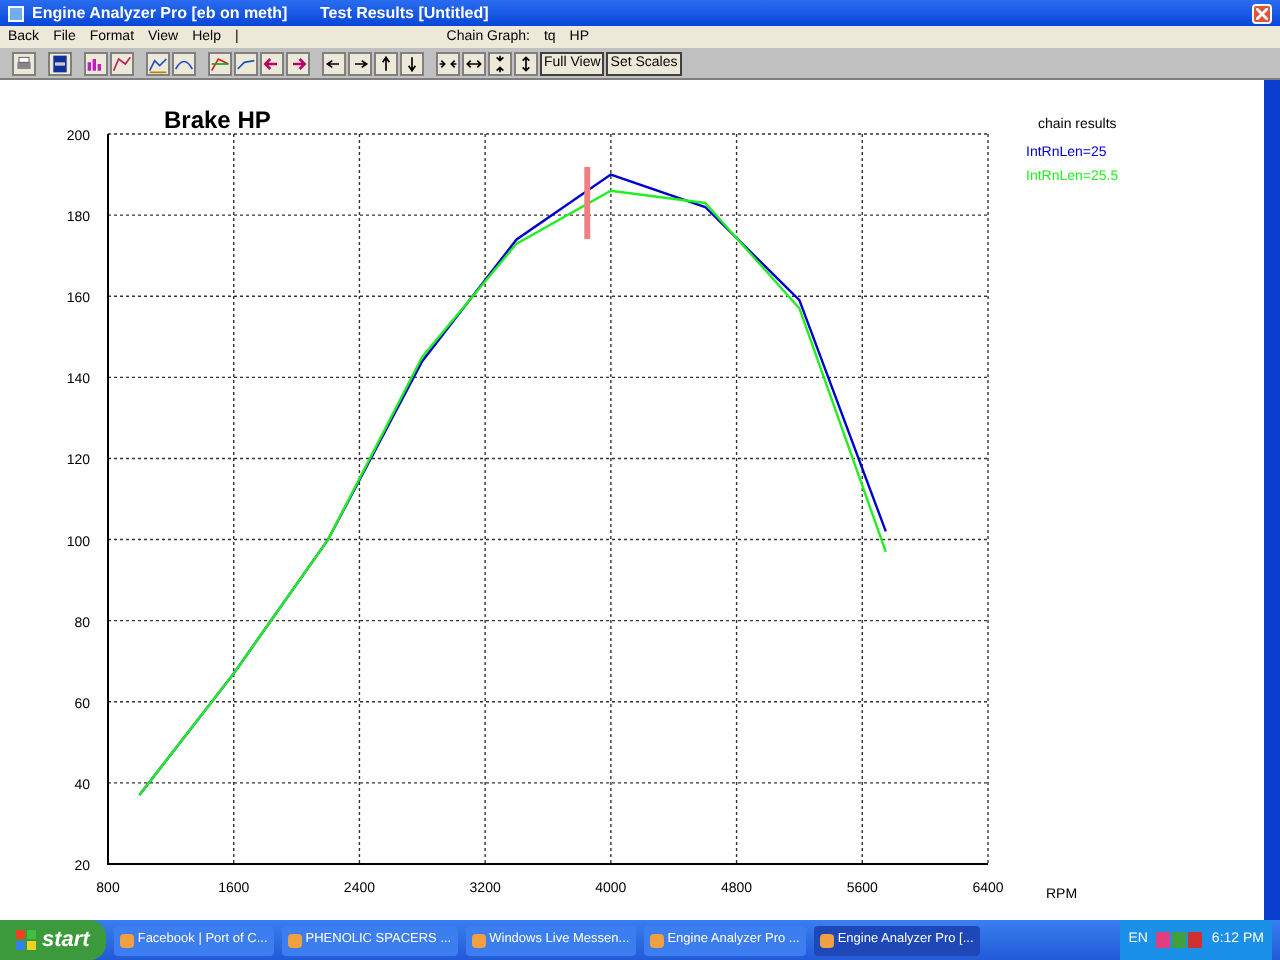  Describe the element at coordinates (217, 120) in the screenshot. I see `chart-title: Brake HP` at that location.